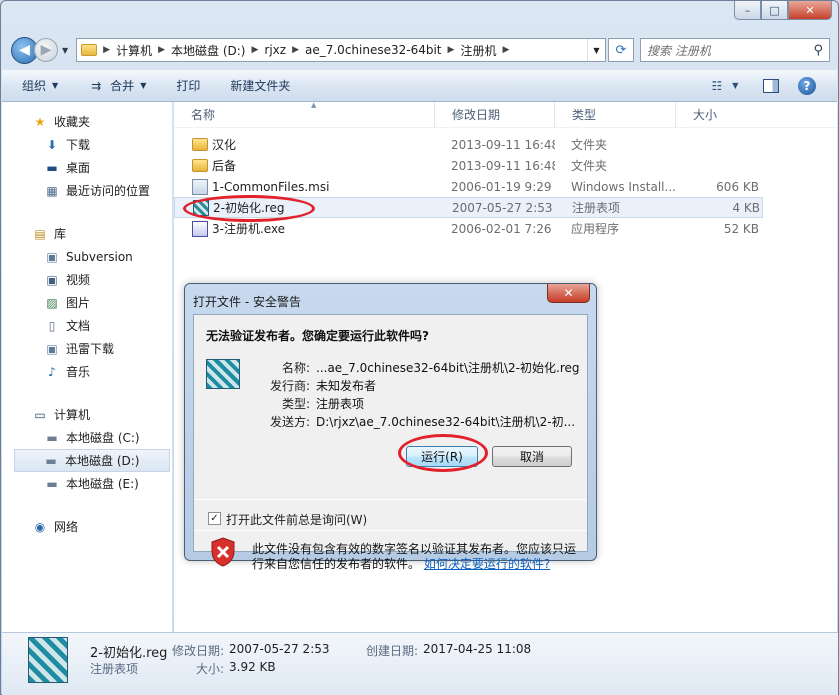 The image size is (839, 695). I want to click on library-folder-icon: ▣, so click(52, 256).